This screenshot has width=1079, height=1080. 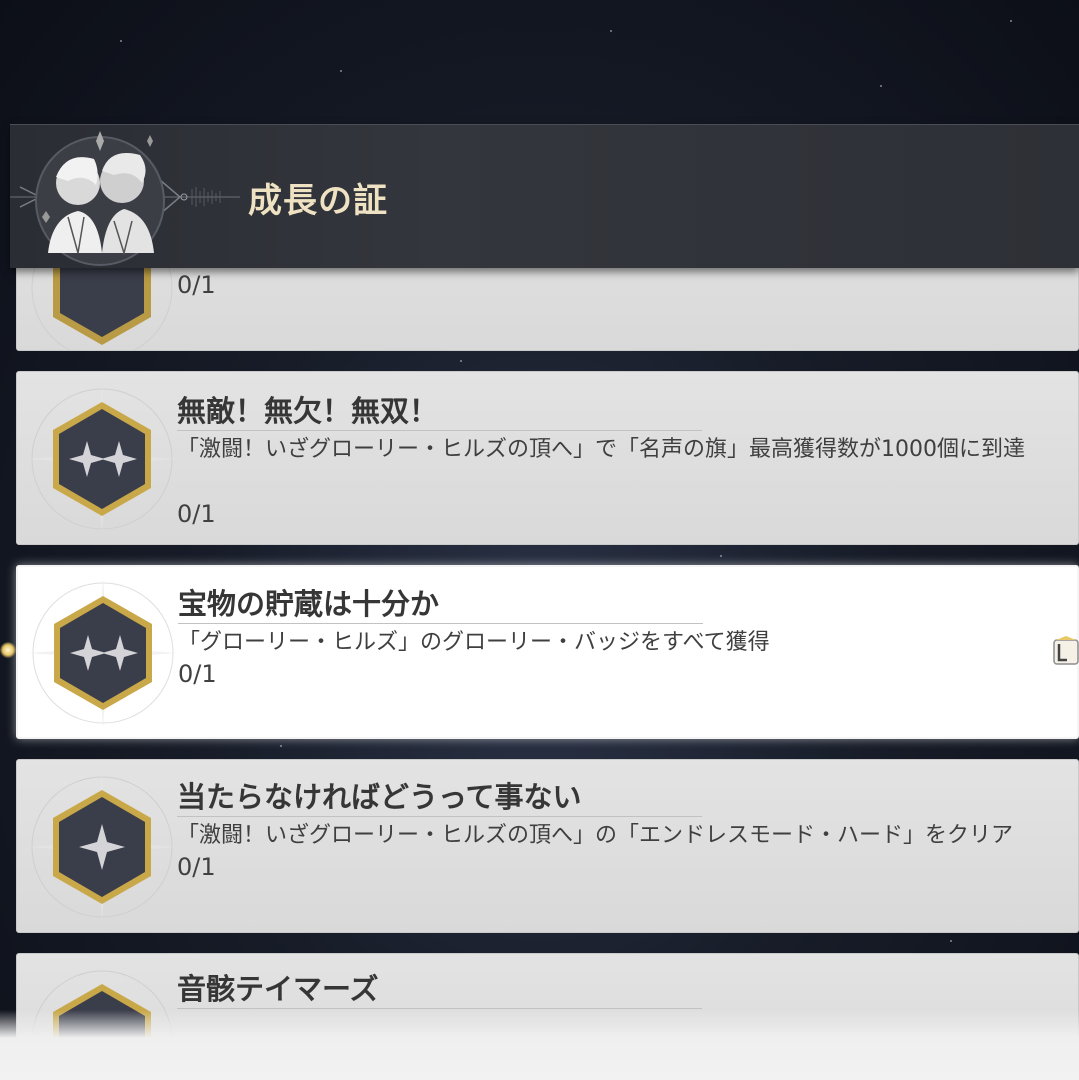 What do you see at coordinates (308, 411) in the screenshot?
I see `achievement-title: 無敵！無欠！無双！` at bounding box center [308, 411].